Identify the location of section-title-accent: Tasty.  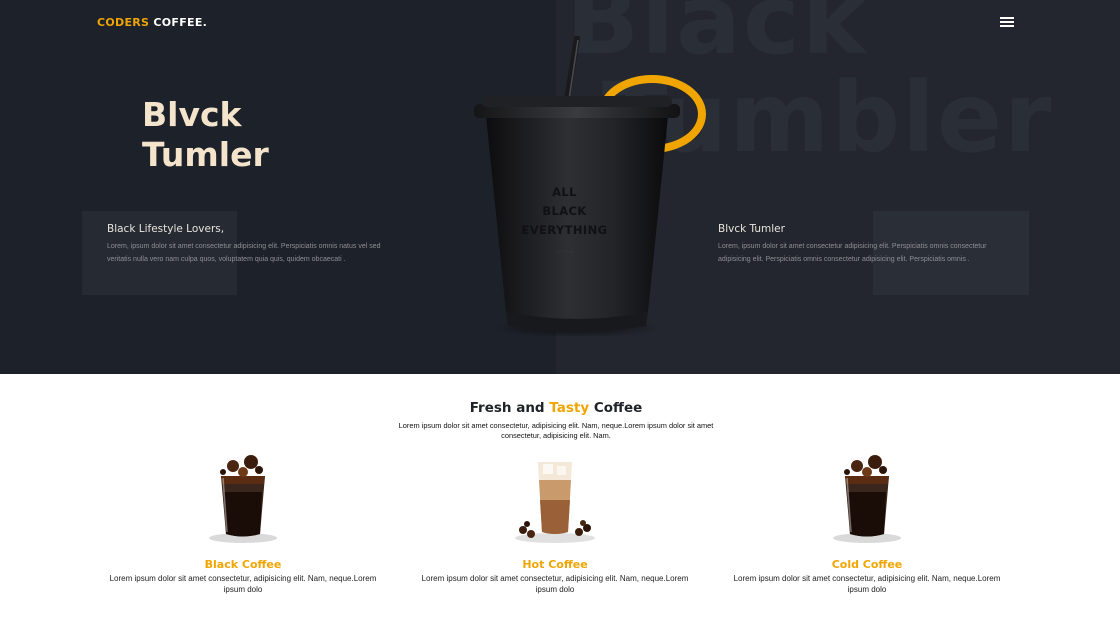
(569, 408).